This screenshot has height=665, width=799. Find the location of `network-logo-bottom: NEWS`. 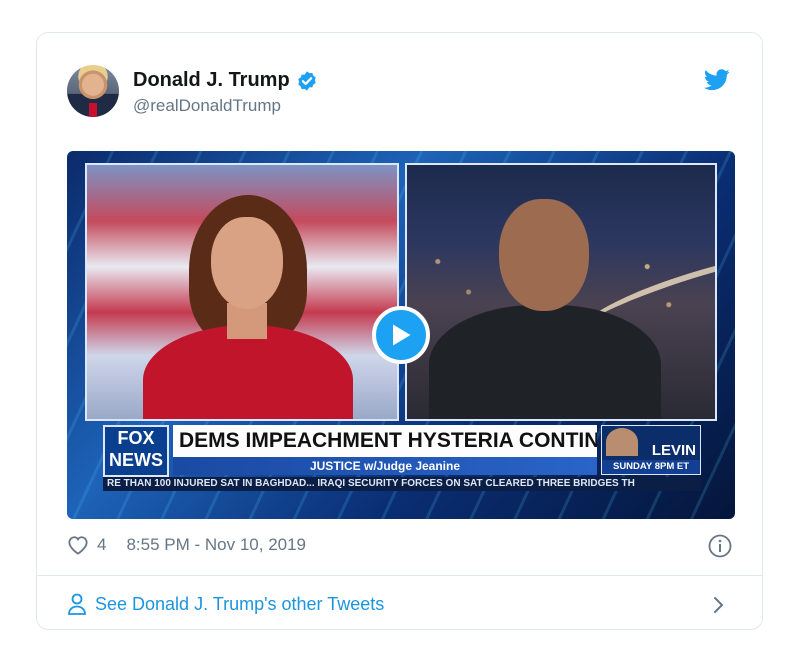

network-logo-bottom: NEWS is located at coordinates (136, 460).